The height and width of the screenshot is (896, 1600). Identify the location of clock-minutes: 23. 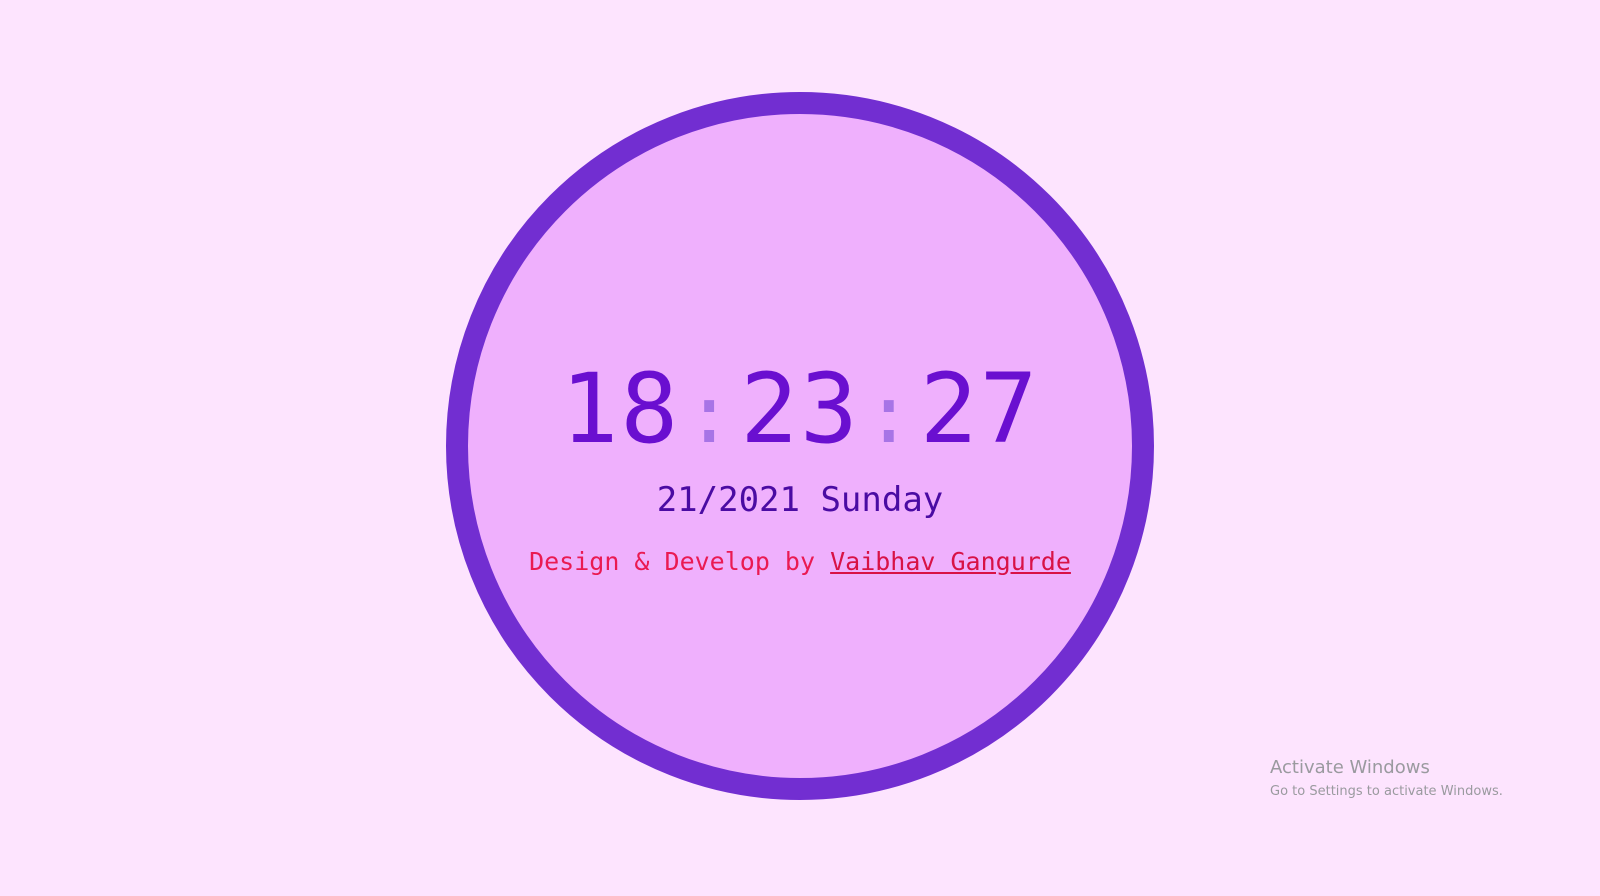
(800, 409).